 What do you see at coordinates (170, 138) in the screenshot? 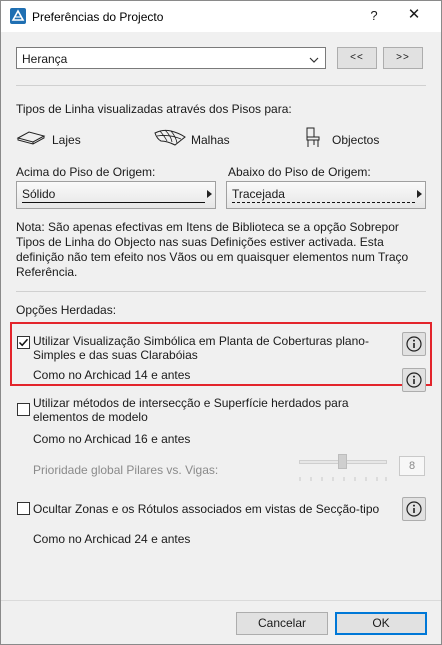
I see `mesh-icon` at bounding box center [170, 138].